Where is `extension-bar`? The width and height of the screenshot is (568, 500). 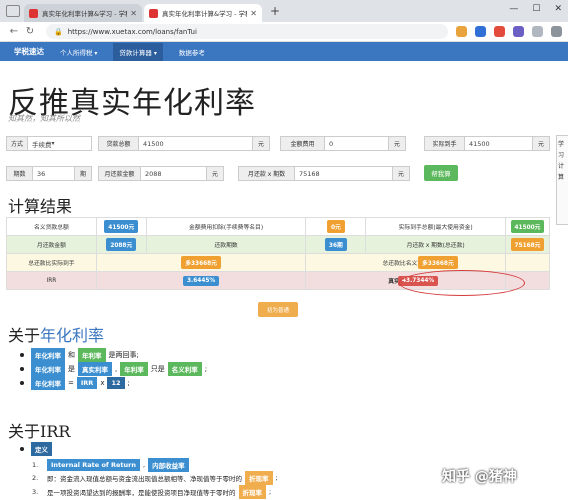 extension-bar is located at coordinates (509, 31).